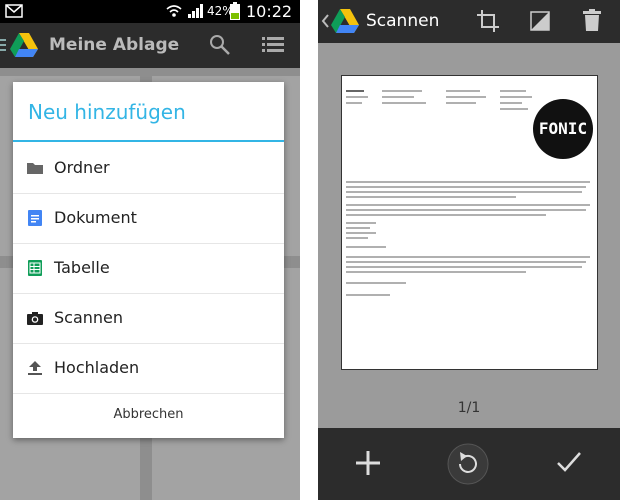 This screenshot has height=500, width=620. What do you see at coordinates (35, 218) in the screenshot?
I see `document-icon` at bounding box center [35, 218].